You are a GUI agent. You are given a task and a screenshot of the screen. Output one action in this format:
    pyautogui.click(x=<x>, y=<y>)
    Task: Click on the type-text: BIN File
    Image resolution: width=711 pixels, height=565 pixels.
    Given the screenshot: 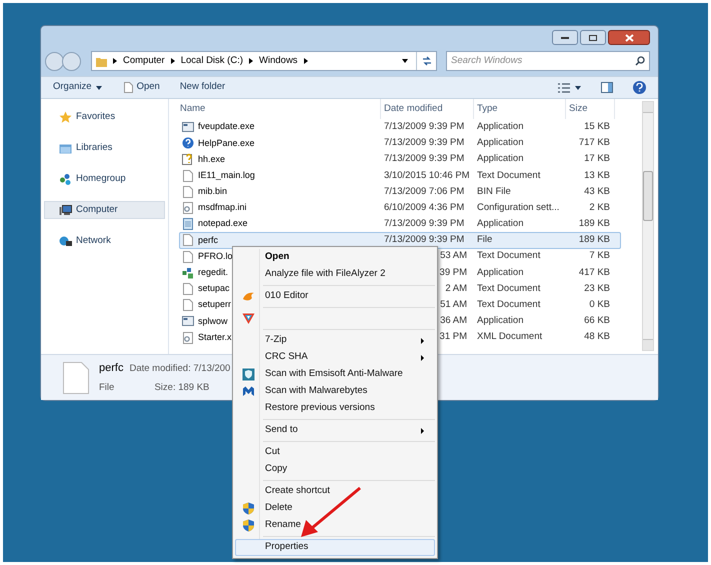 What is the action you would take?
    pyautogui.click(x=494, y=191)
    